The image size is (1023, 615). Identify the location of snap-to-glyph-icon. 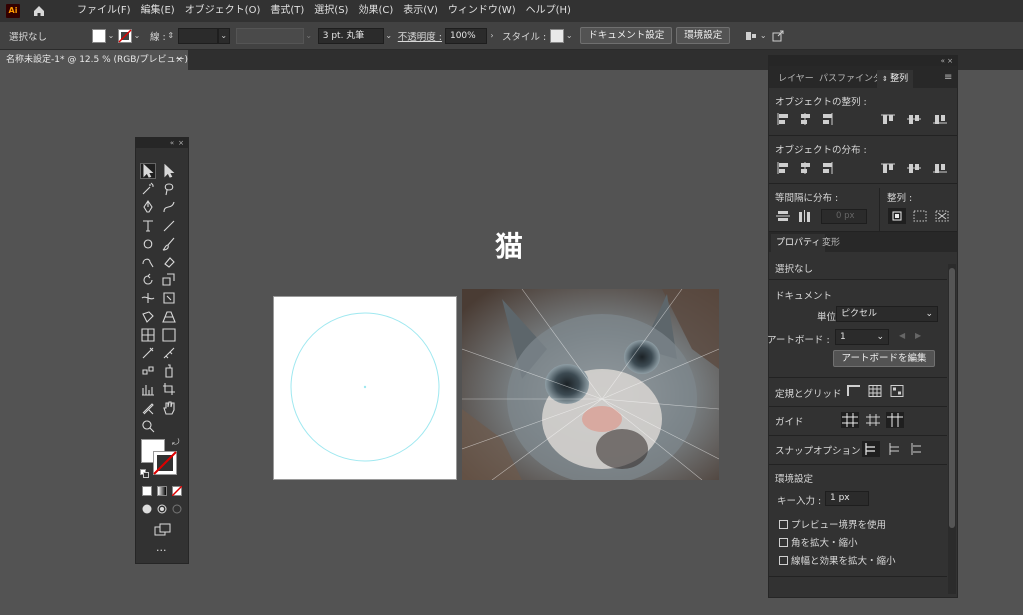
(916, 449).